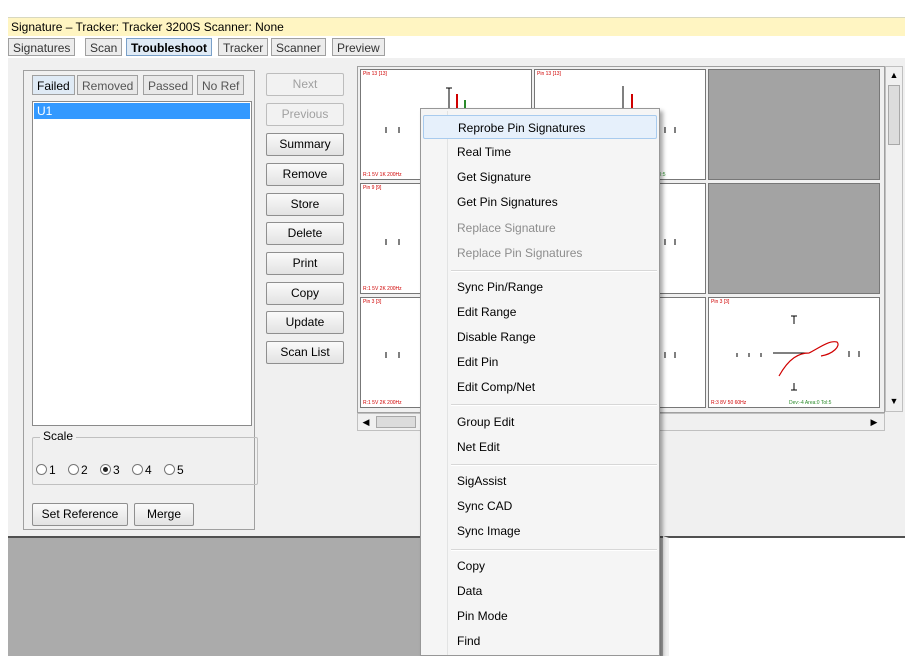 This screenshot has width=905, height=656. What do you see at coordinates (894, 239) in the screenshot?
I see `vertical-scrollbar: ▲ ▼` at bounding box center [894, 239].